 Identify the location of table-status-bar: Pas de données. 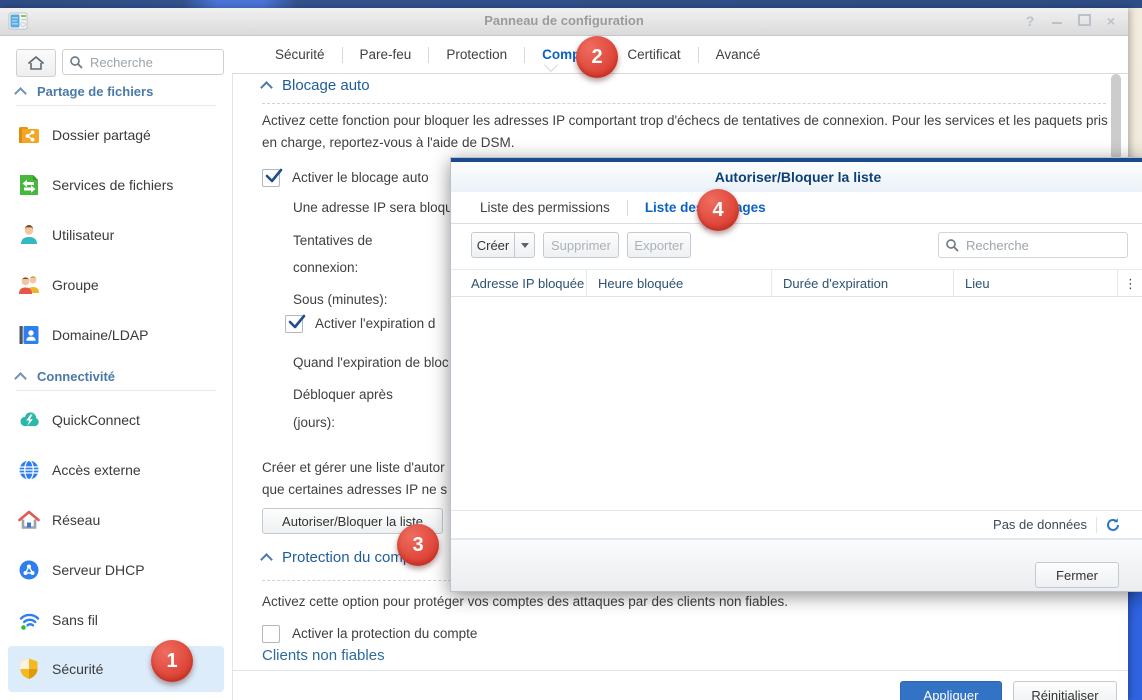
(796, 524).